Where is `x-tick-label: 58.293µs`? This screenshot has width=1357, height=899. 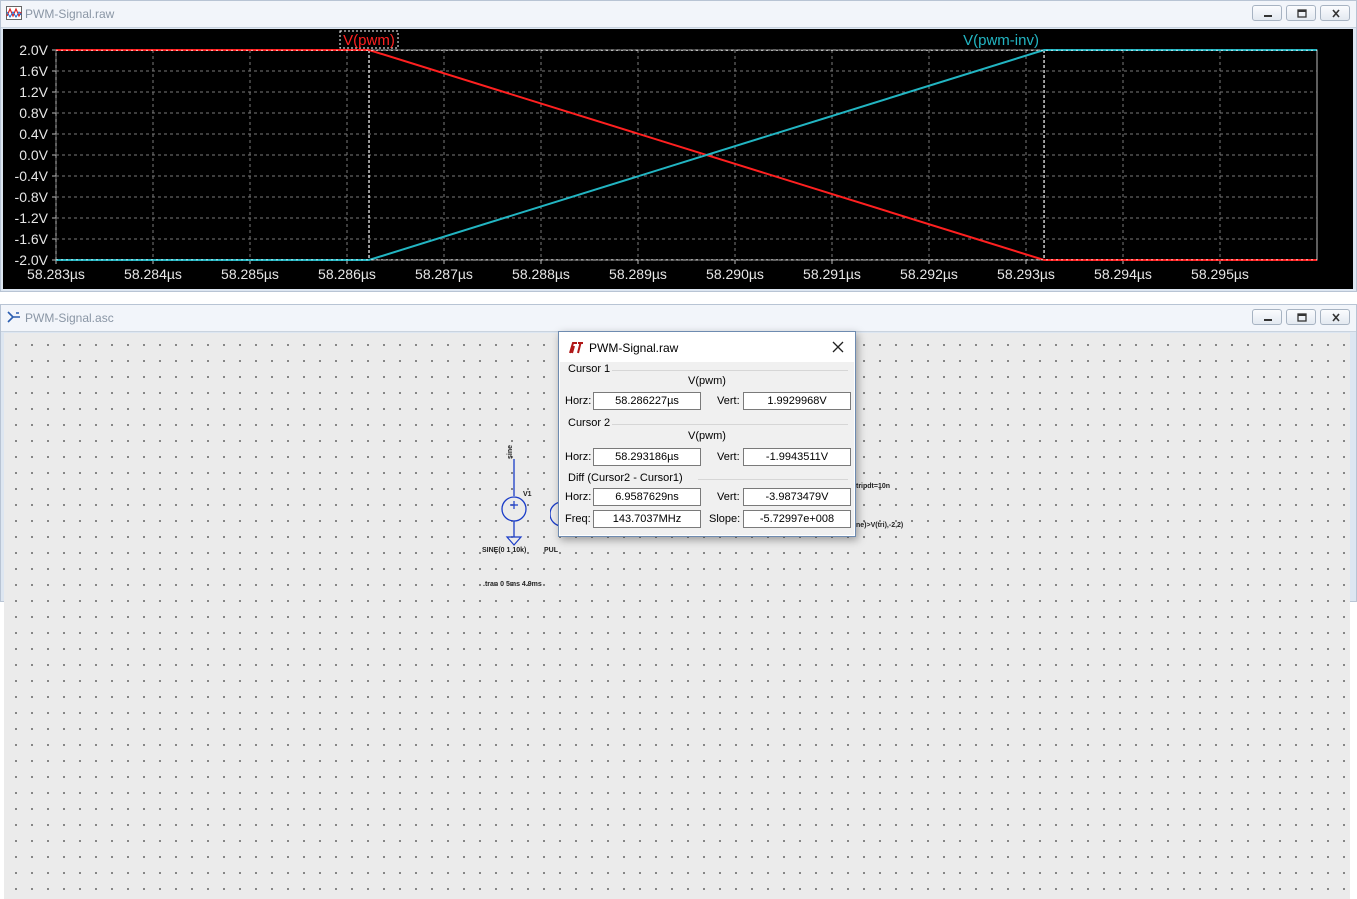 x-tick-label: 58.293µs is located at coordinates (1026, 274).